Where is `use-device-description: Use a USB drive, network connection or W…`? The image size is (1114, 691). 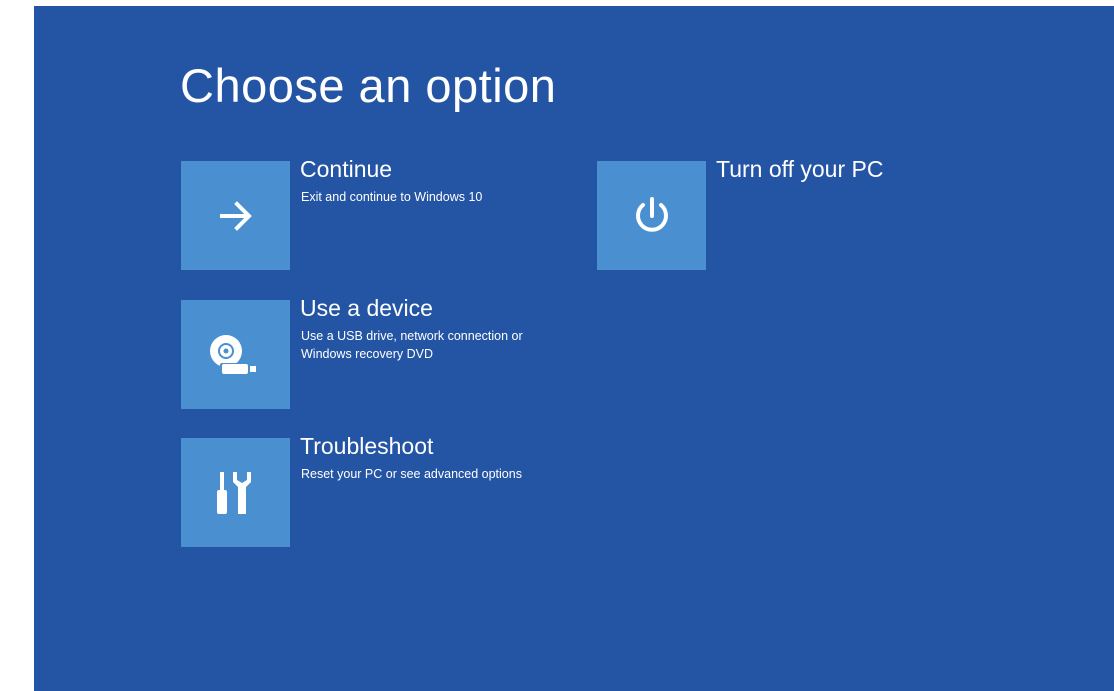
use-device-description: Use a USB drive, network connection or W… is located at coordinates (412, 345).